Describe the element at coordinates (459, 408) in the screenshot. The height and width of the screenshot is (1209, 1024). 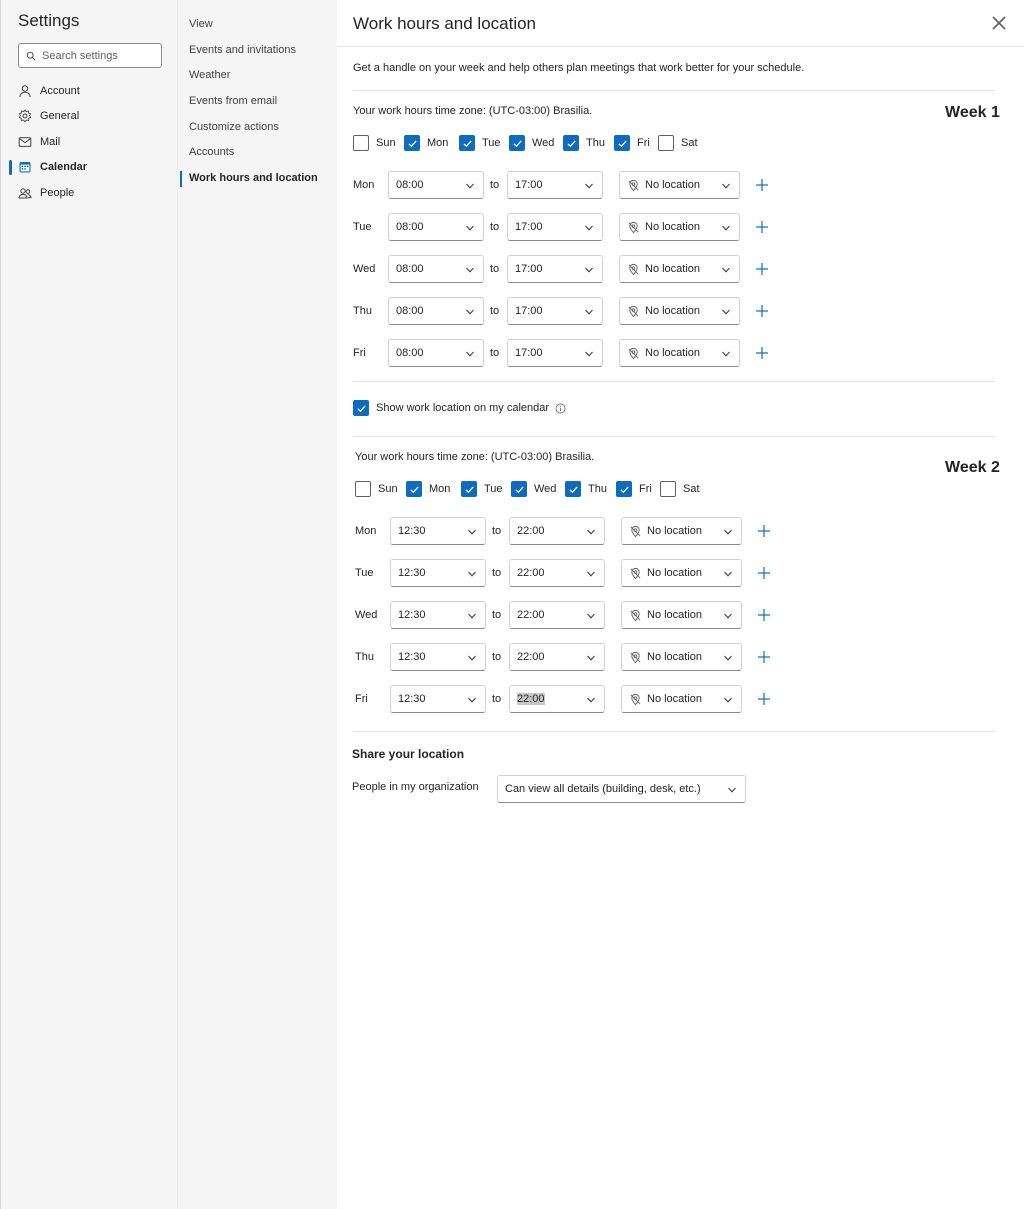
I see `show-location-checkbox: Show work location on my calendar` at that location.